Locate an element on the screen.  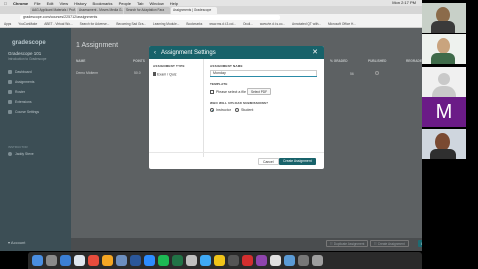
dashboard-icon is located at coordinates (10, 72).